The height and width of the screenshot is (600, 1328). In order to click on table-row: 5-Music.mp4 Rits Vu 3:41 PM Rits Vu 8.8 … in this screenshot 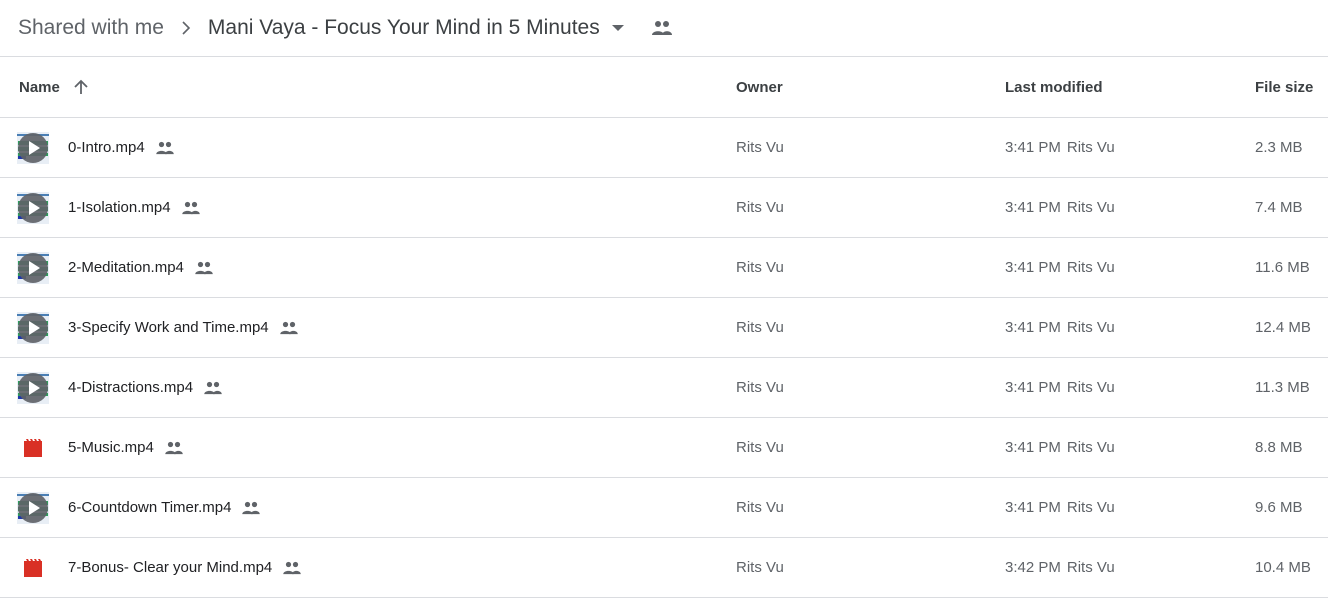, I will do `click(664, 448)`.